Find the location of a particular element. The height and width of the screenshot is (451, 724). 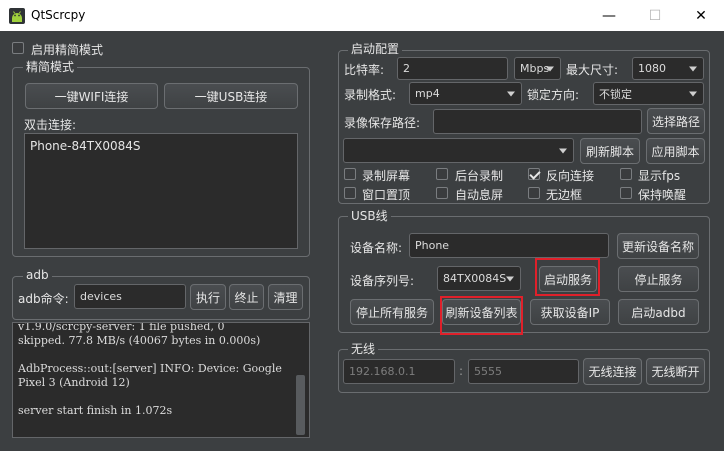

stay-awake-checkbox is located at coordinates (626, 193).